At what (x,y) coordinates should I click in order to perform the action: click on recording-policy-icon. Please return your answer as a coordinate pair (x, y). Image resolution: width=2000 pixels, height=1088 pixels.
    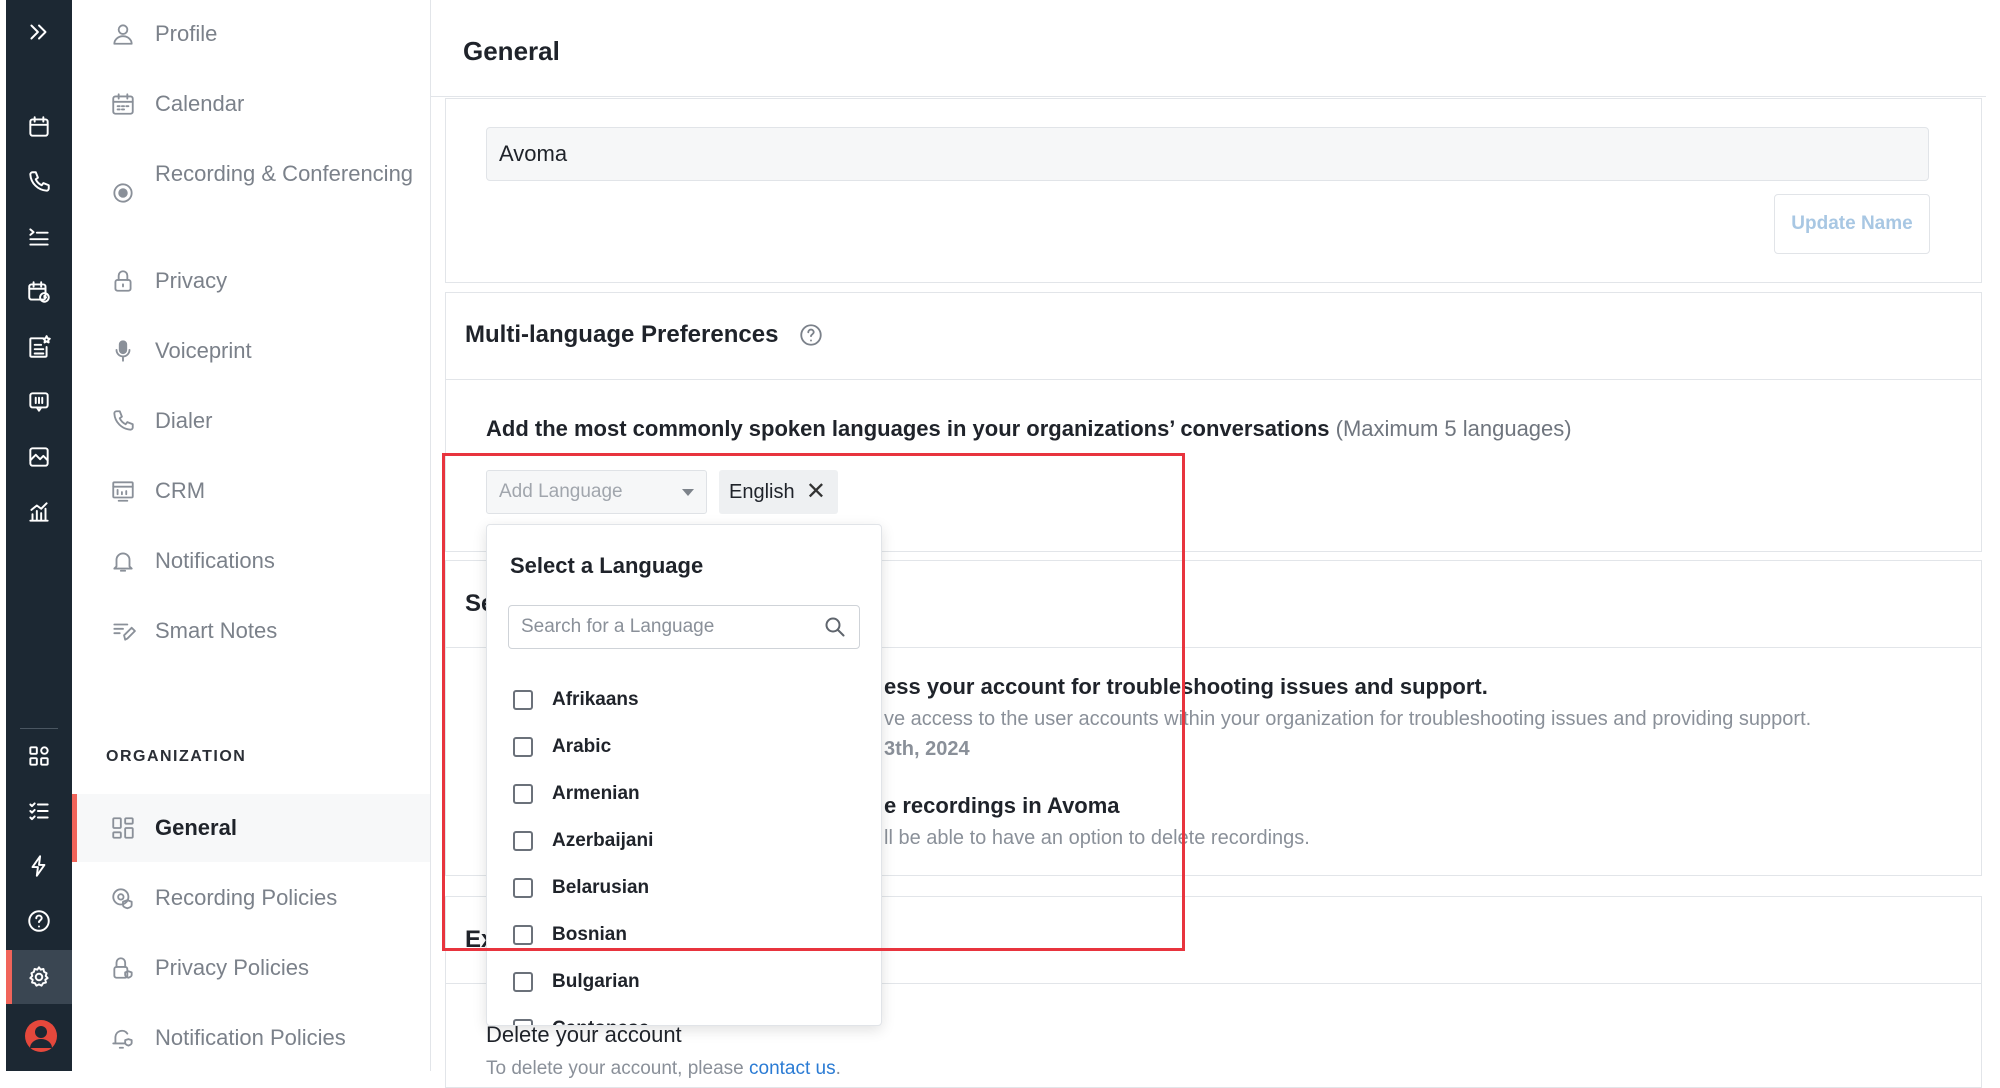
    Looking at the image, I should click on (123, 898).